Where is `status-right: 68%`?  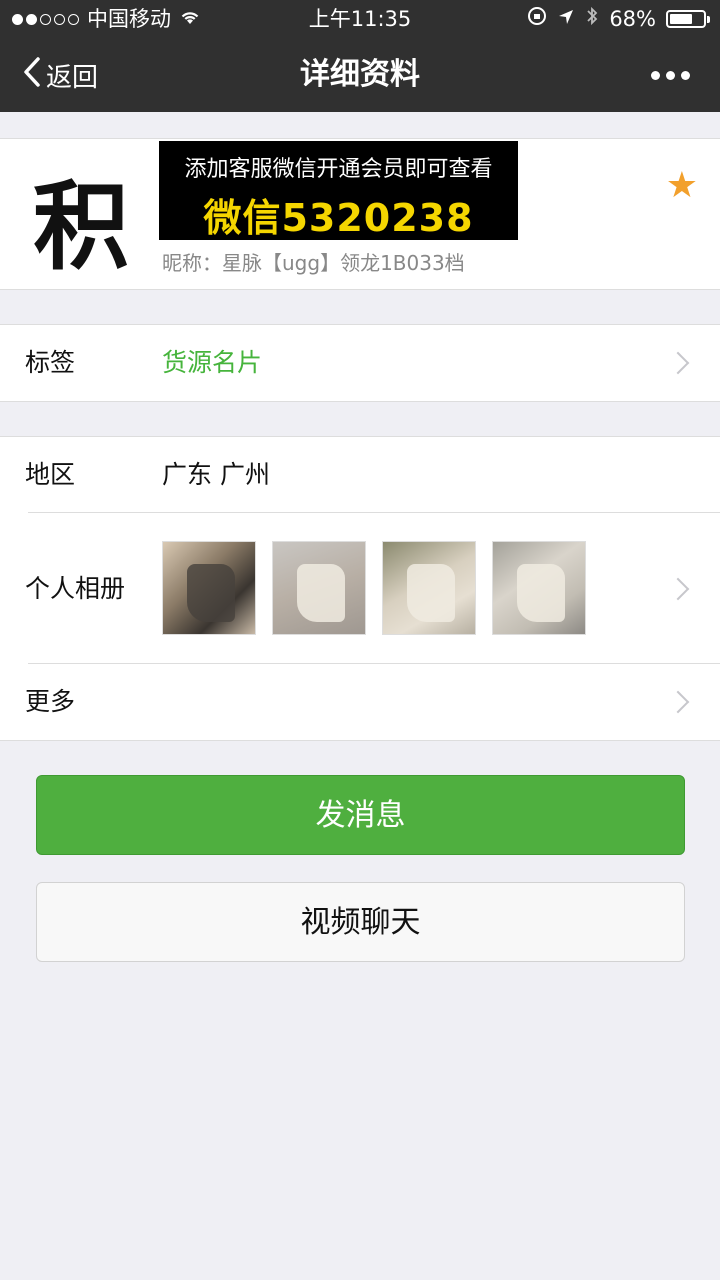
status-right: 68% is located at coordinates (618, 19).